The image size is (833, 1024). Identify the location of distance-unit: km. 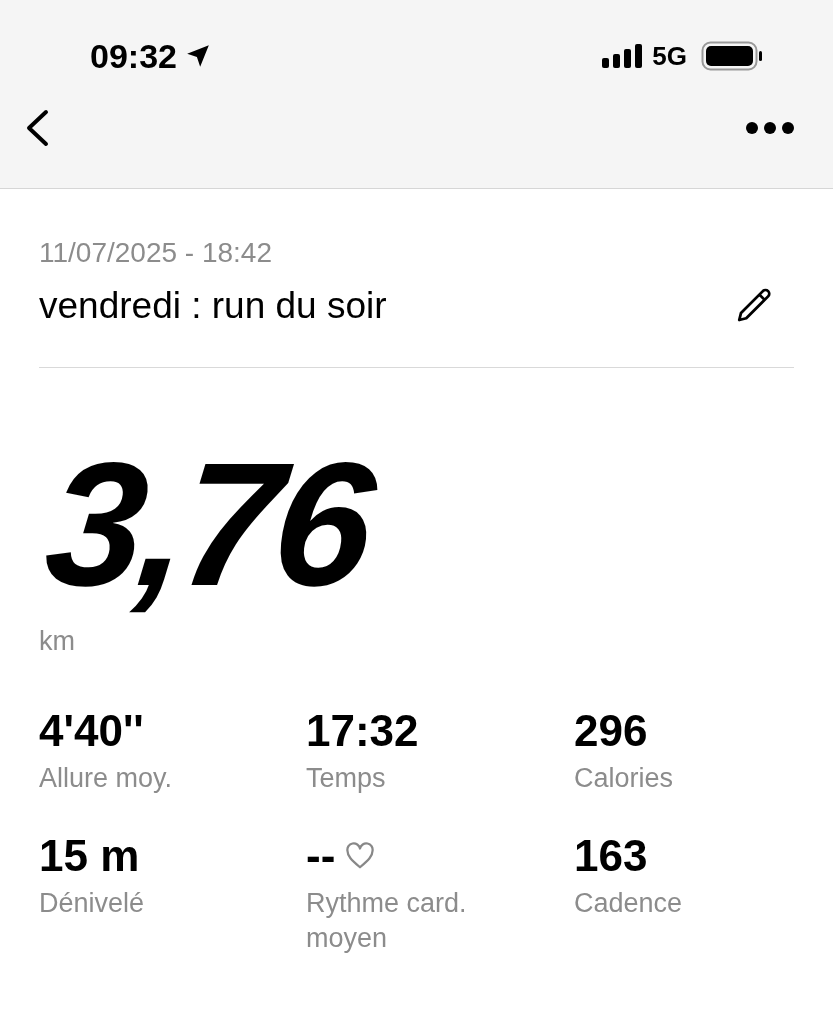
(57, 641).